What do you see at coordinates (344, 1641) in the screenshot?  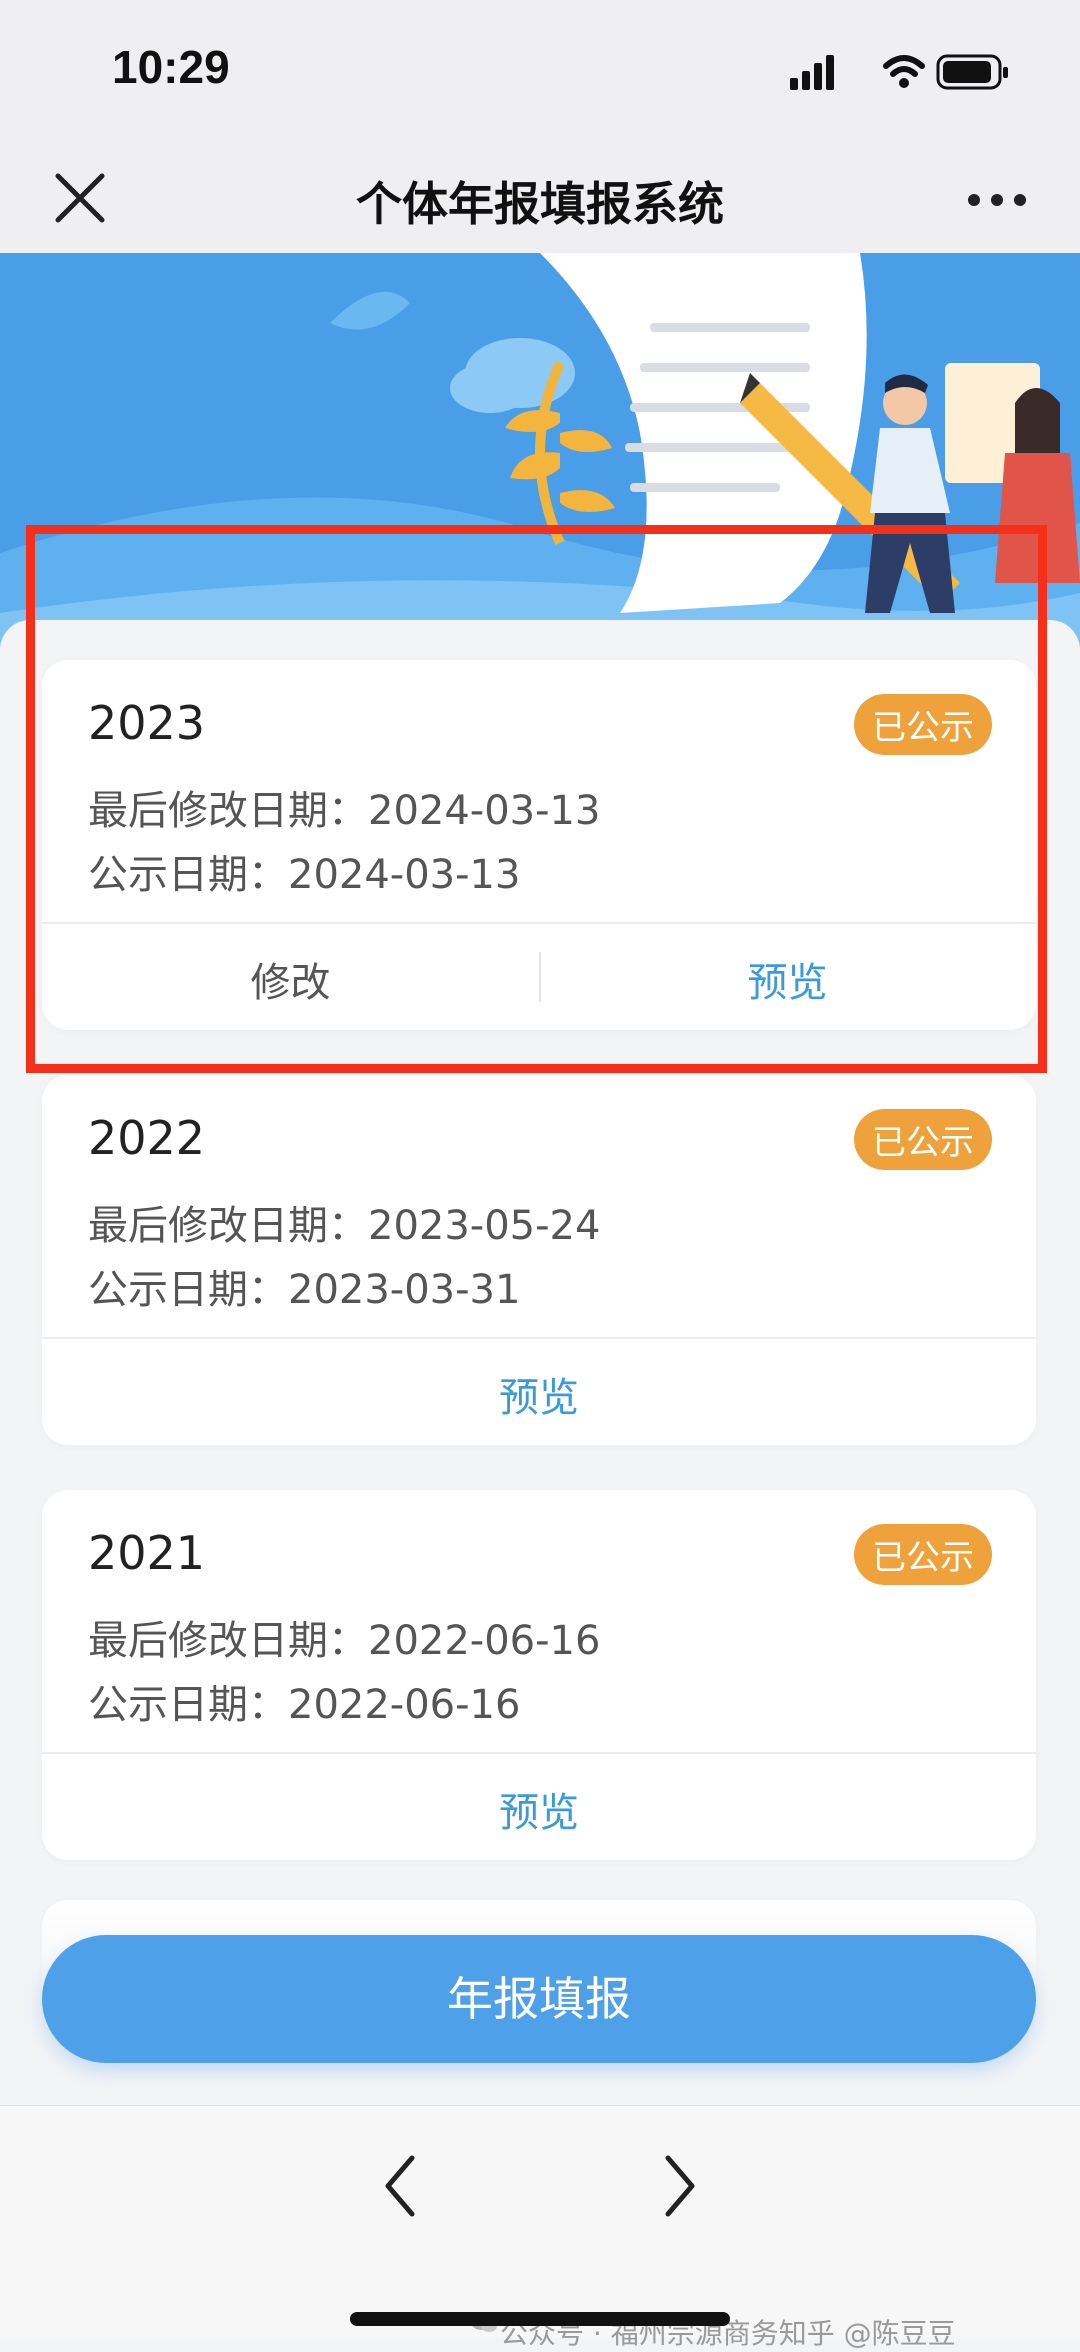 I see `last-modified-date: 最后修改日期：2022-06-16` at bounding box center [344, 1641].